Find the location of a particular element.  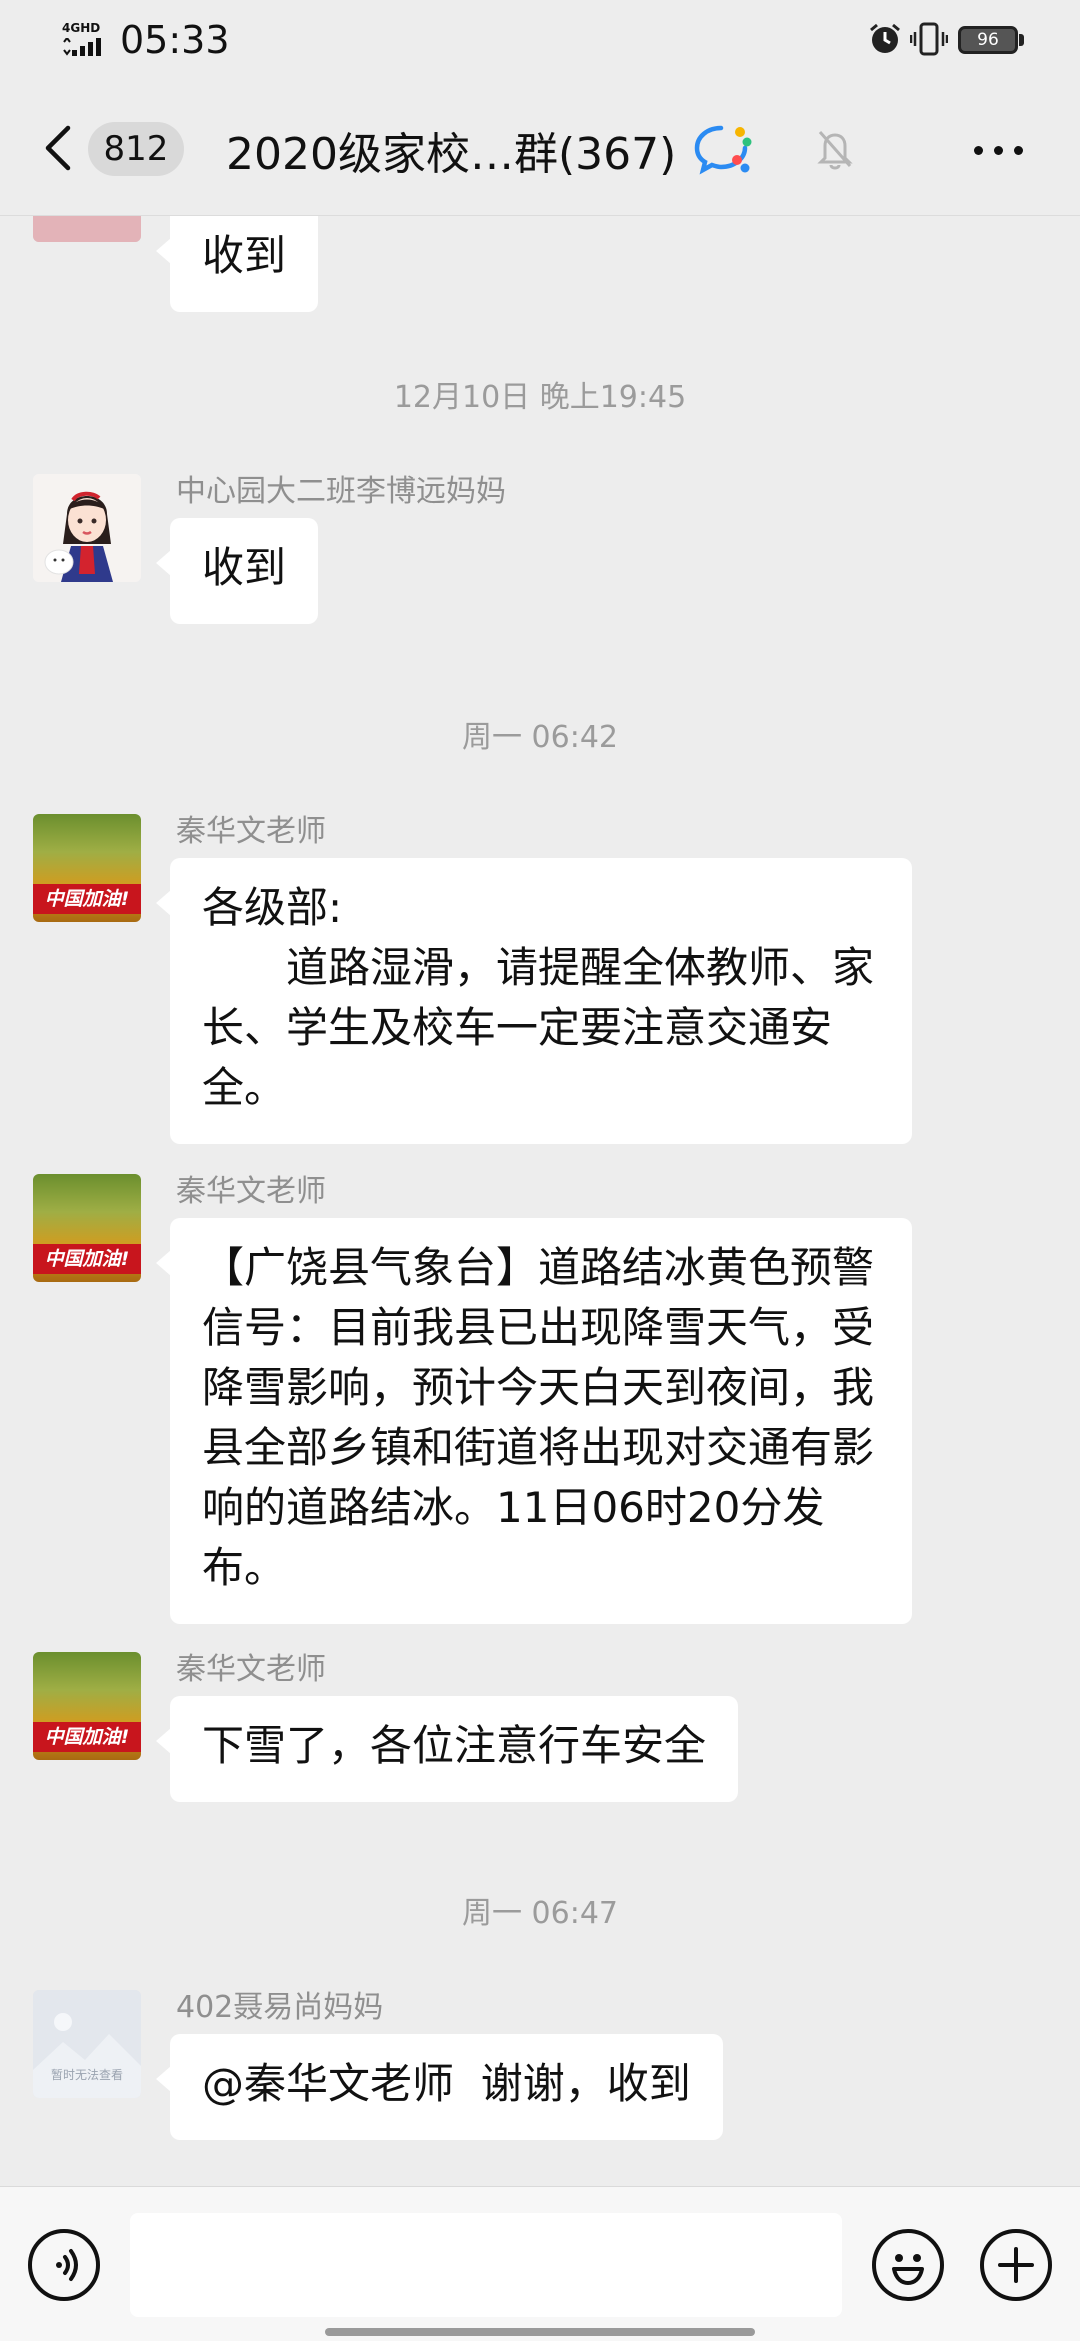

network-type: 4GHD is located at coordinates (81, 28).